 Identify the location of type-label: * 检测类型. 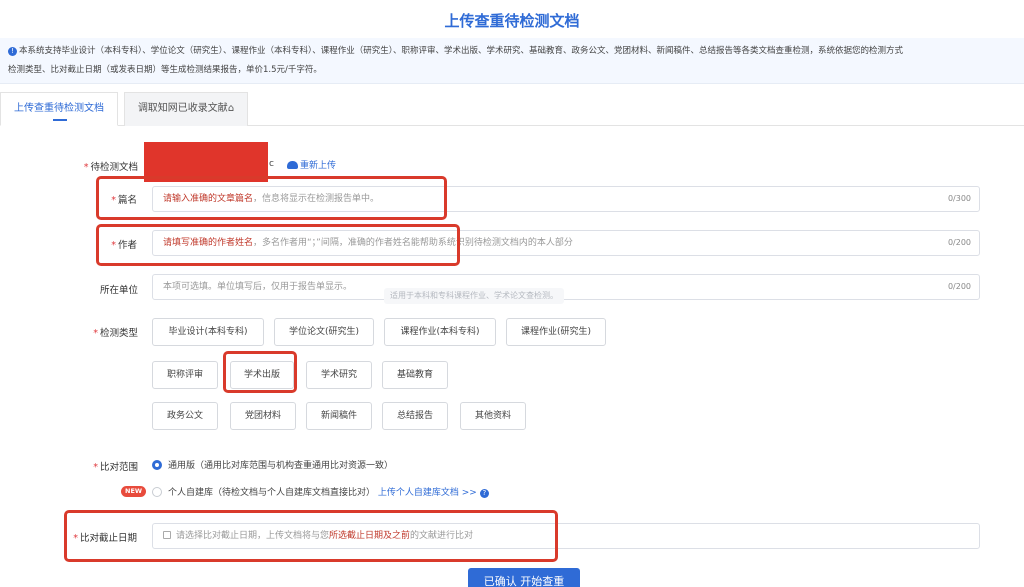
(115, 333).